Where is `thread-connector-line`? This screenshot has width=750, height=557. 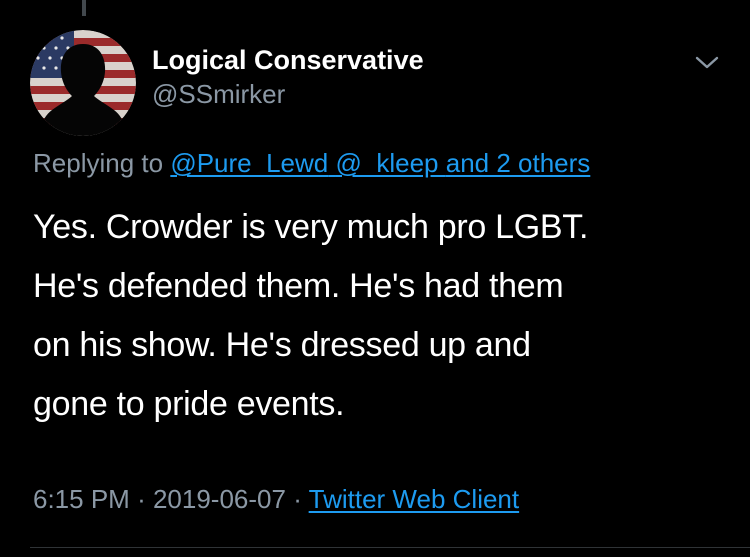 thread-connector-line is located at coordinates (84, 8).